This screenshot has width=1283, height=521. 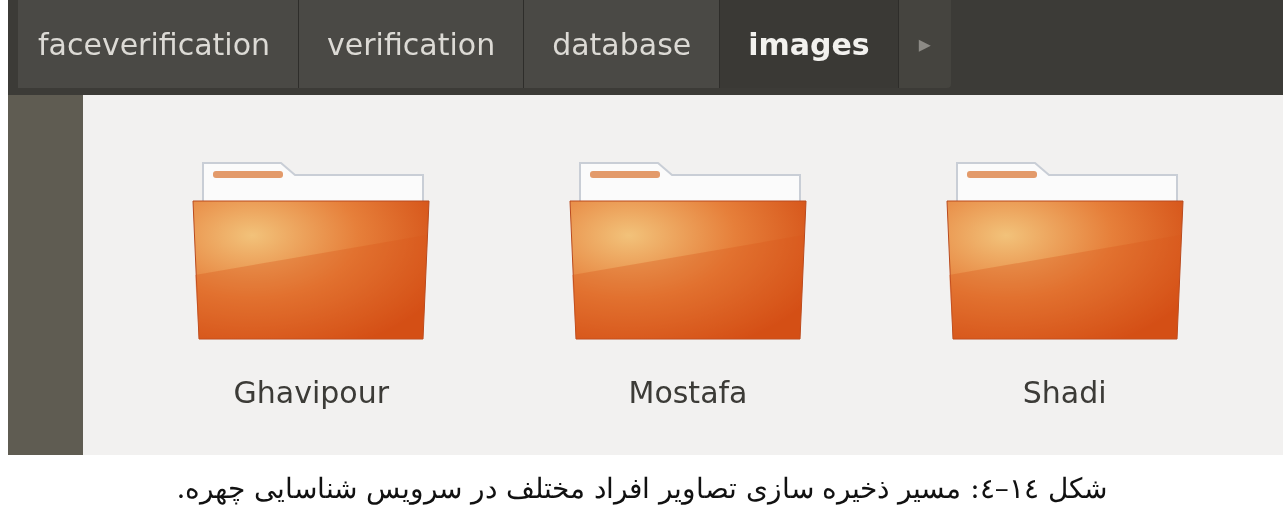 I want to click on folder-name: Shadi, so click(x=1064, y=392).